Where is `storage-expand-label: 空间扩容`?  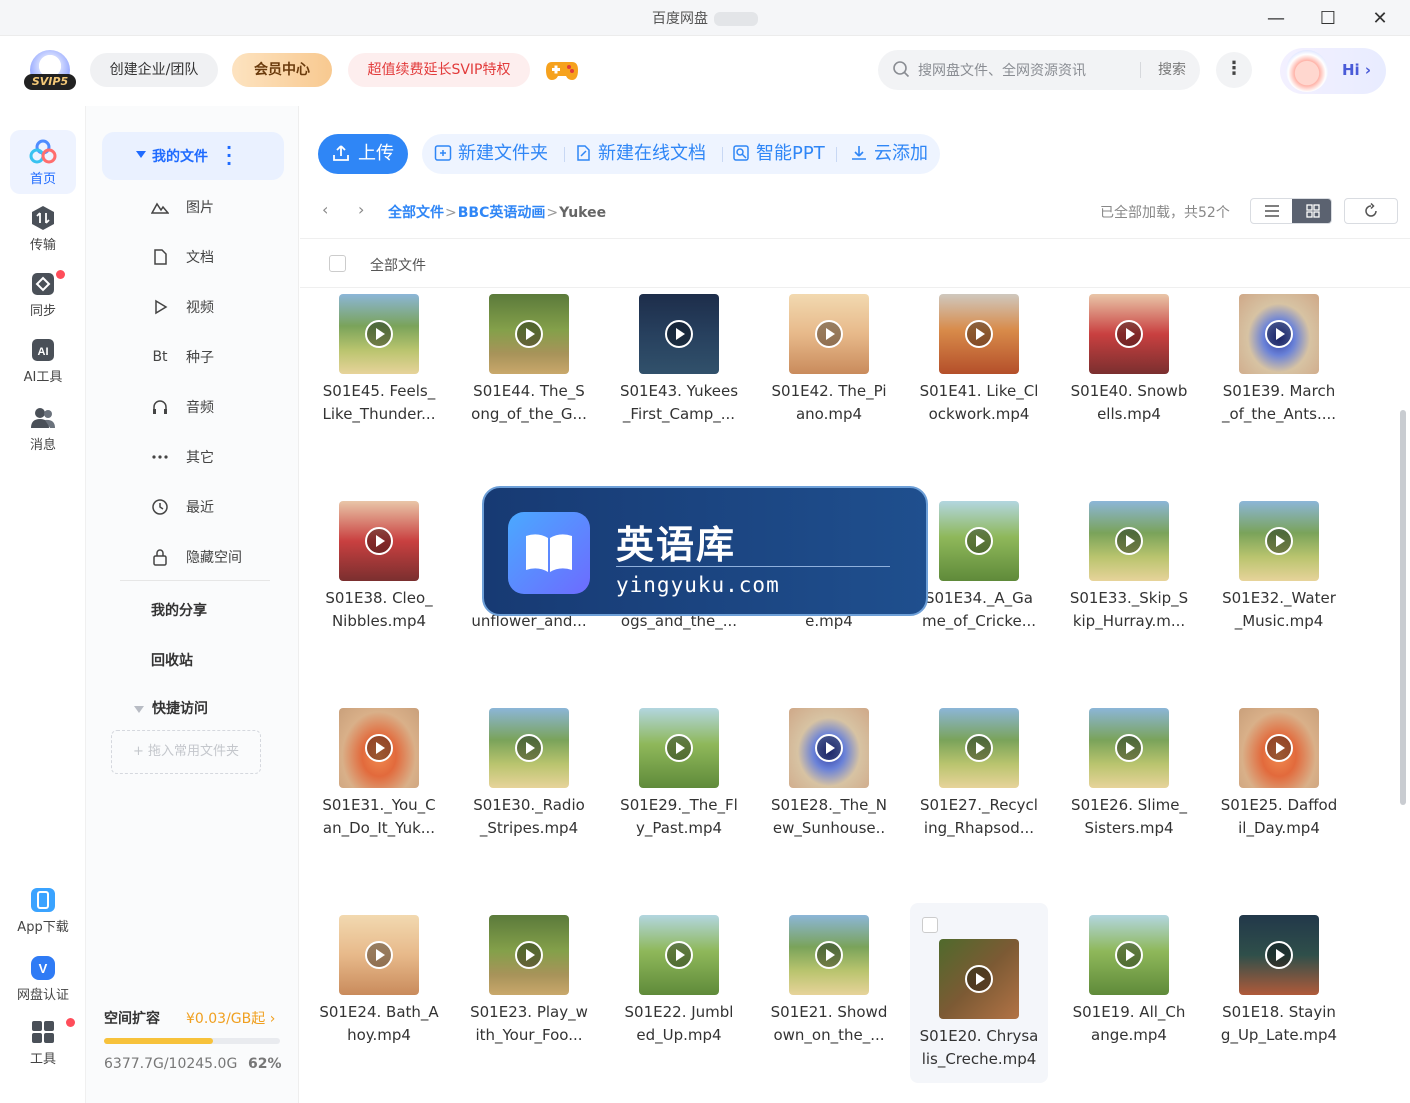 storage-expand-label: 空间扩容 is located at coordinates (132, 1018).